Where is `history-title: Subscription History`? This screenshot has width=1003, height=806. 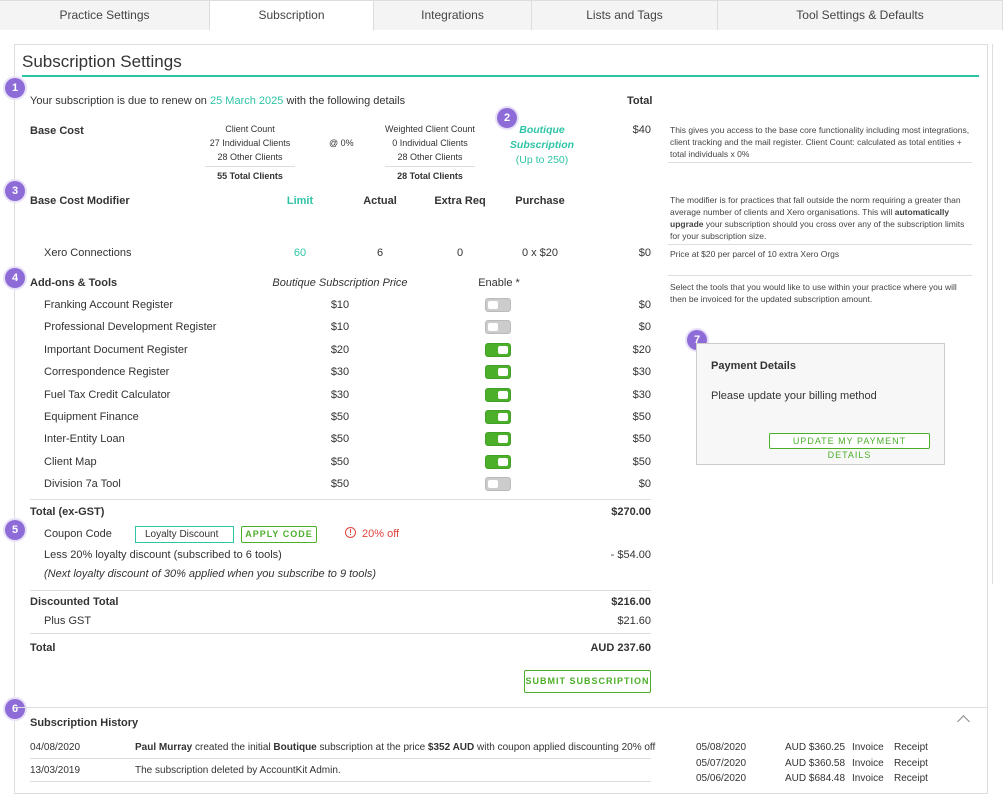
history-title: Subscription History is located at coordinates (84, 723).